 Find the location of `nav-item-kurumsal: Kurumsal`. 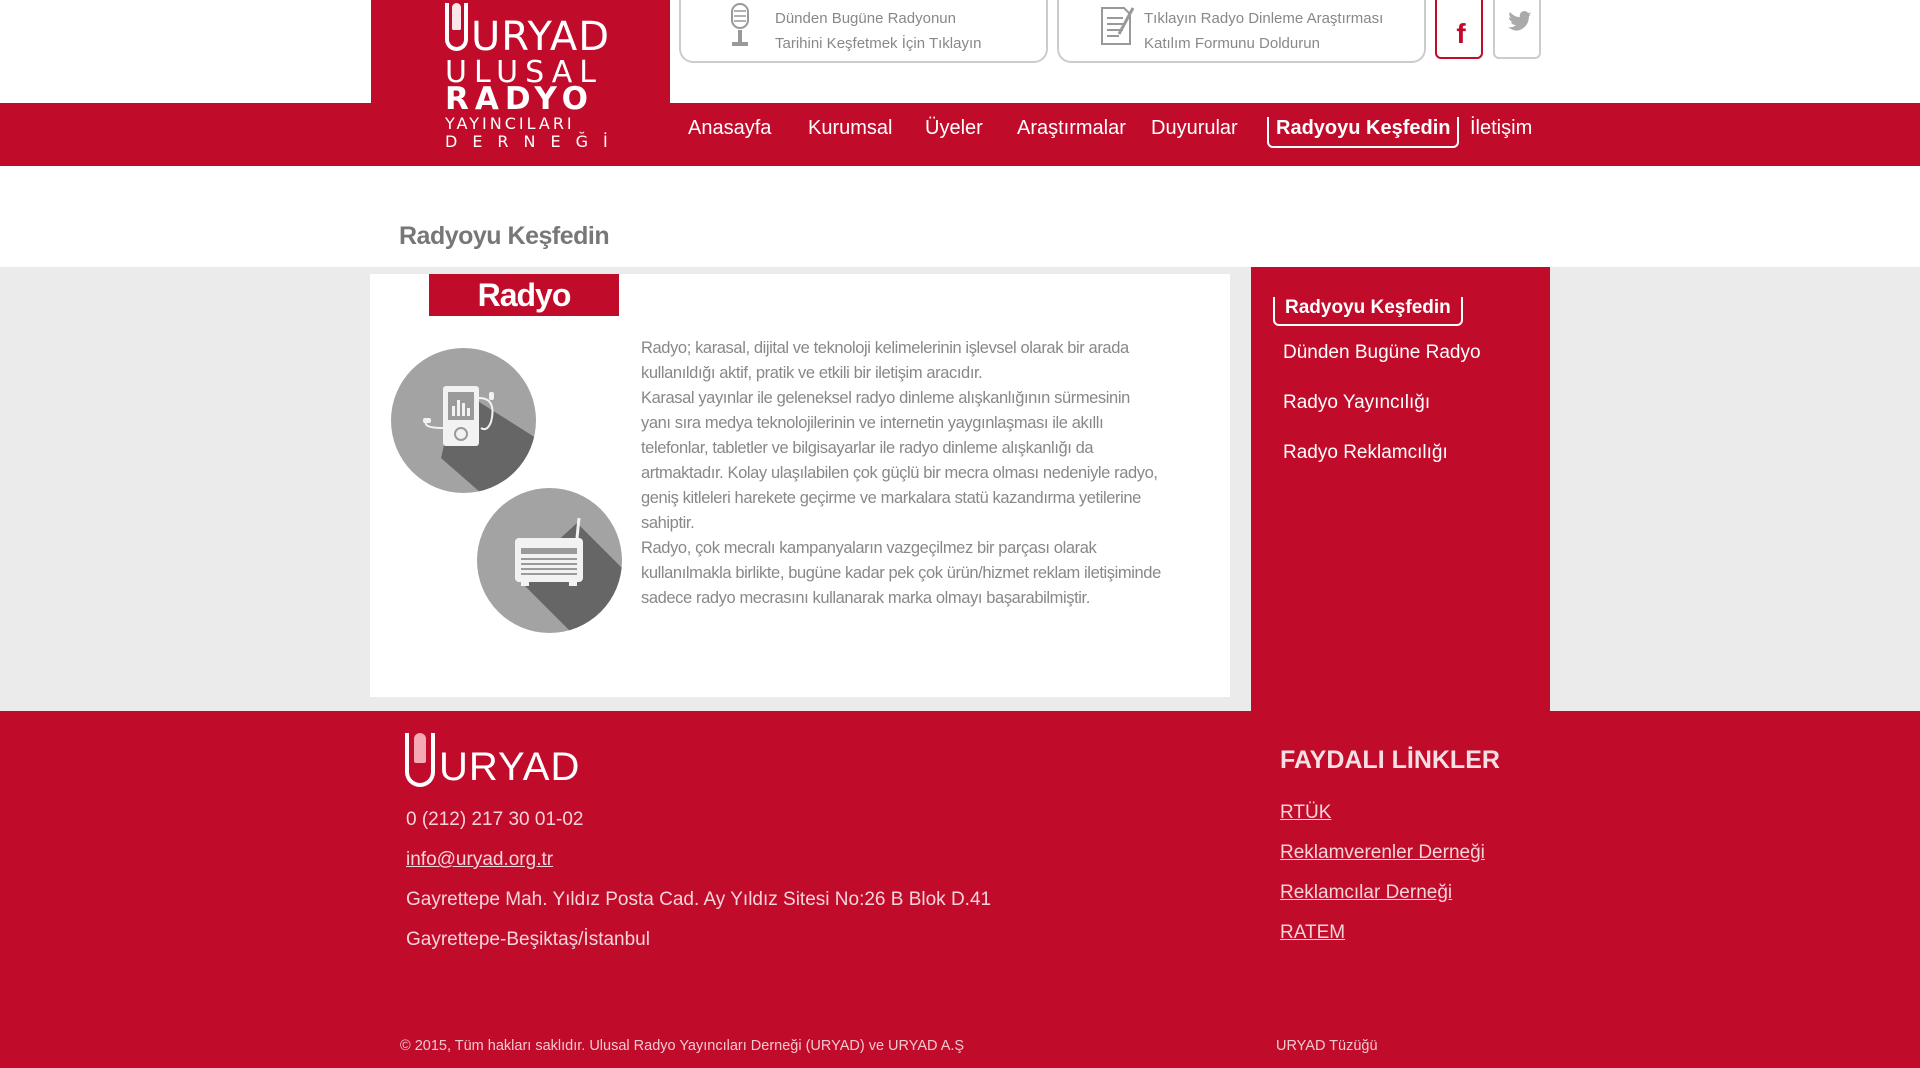

nav-item-kurumsal: Kurumsal is located at coordinates (850, 128).